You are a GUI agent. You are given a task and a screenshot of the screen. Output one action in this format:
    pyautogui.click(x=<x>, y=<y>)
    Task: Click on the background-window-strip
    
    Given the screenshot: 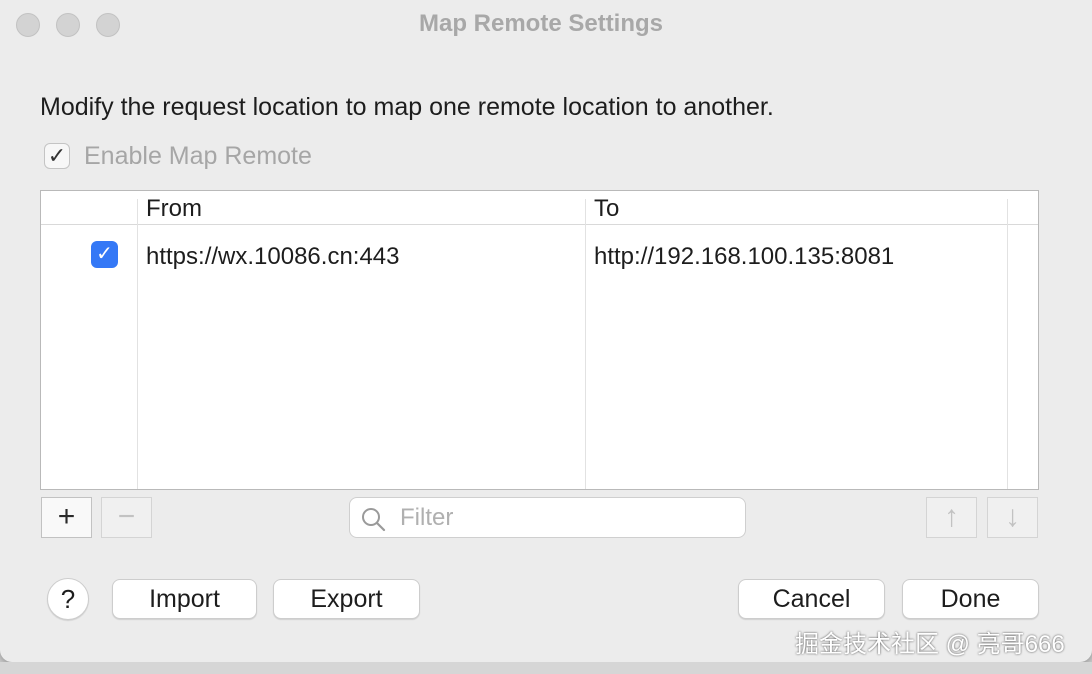 What is the action you would take?
    pyautogui.click(x=546, y=668)
    